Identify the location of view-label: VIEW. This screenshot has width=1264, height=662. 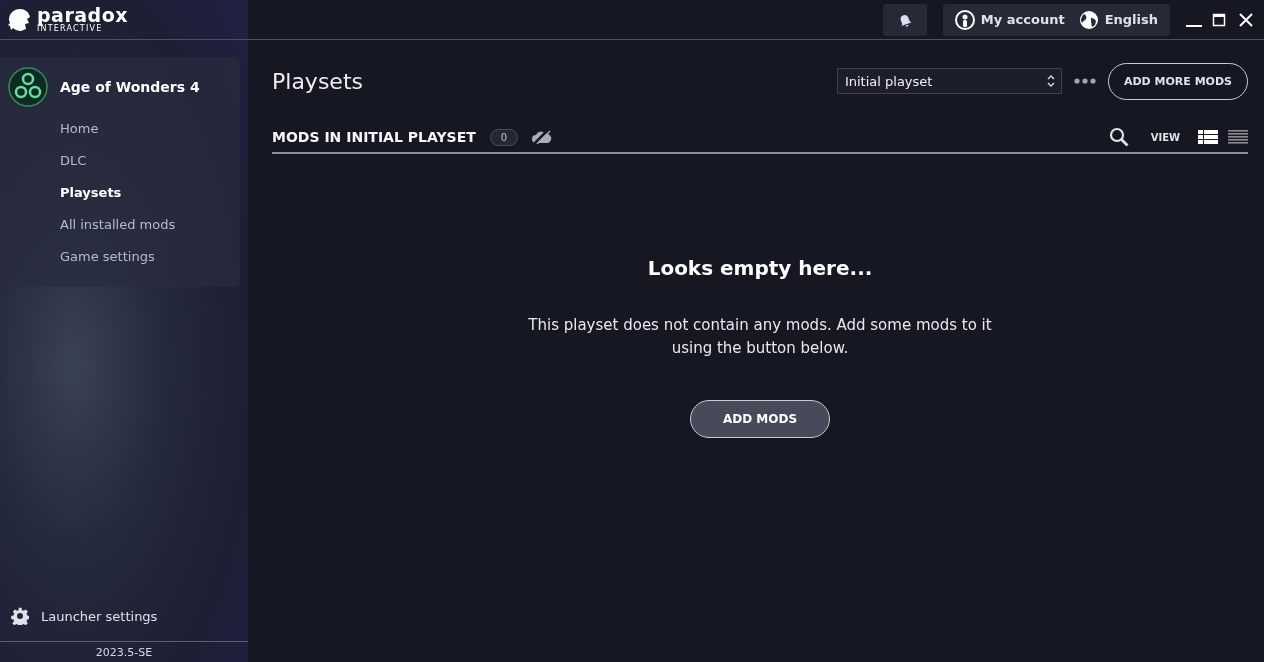
(1165, 137).